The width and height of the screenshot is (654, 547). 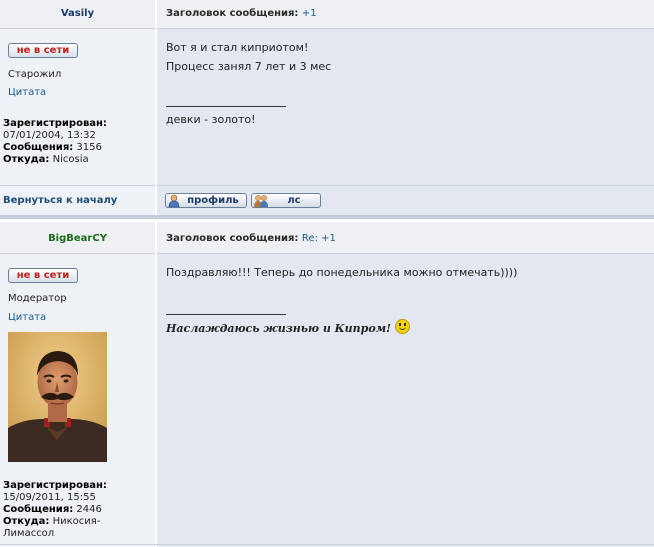 I want to click on post1-posts-value: 3156, so click(x=89, y=147).